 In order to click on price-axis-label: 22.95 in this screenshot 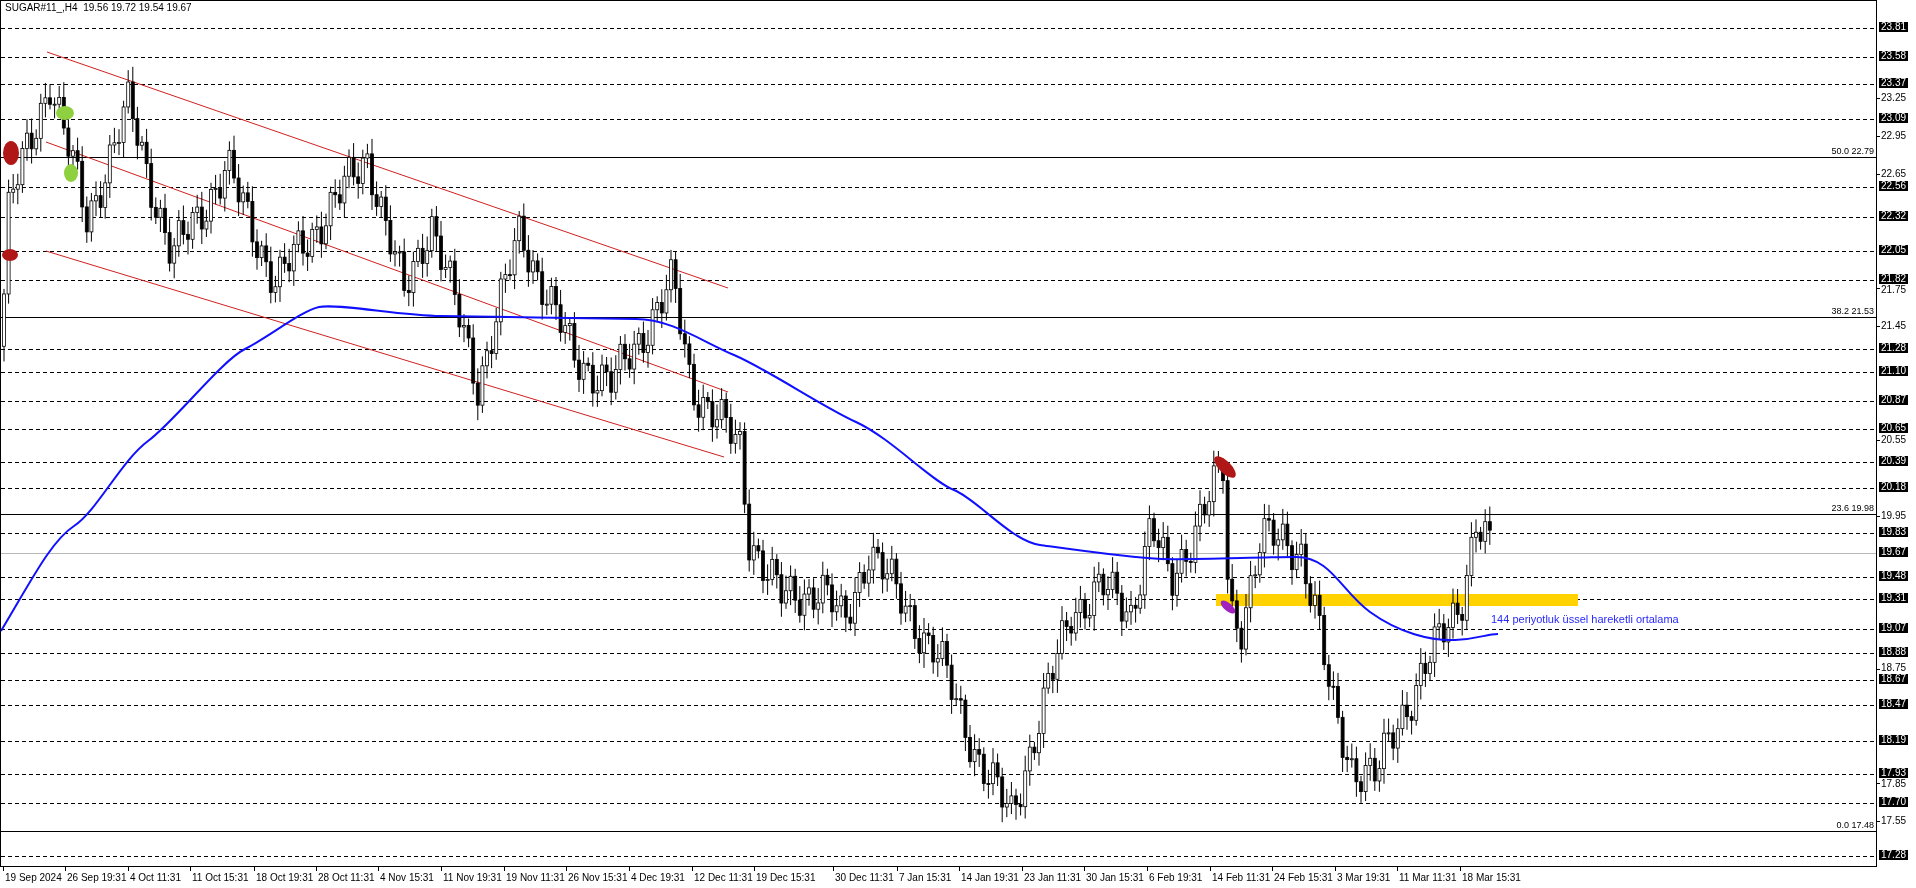, I will do `click(1894, 136)`.